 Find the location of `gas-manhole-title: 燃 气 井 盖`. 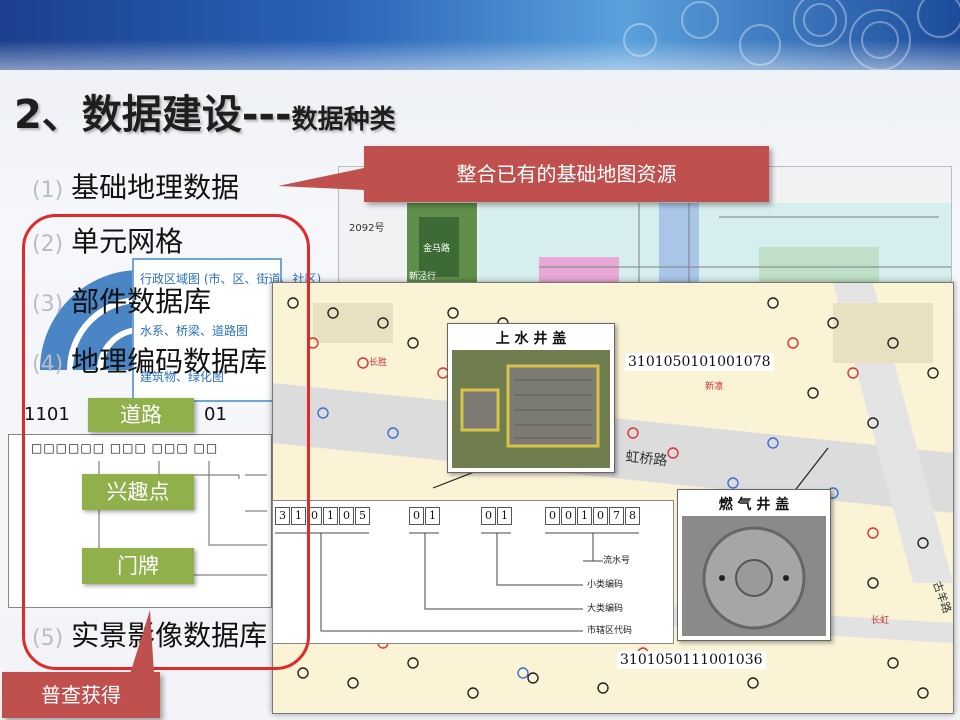

gas-manhole-title: 燃 气 井 盖 is located at coordinates (754, 505).